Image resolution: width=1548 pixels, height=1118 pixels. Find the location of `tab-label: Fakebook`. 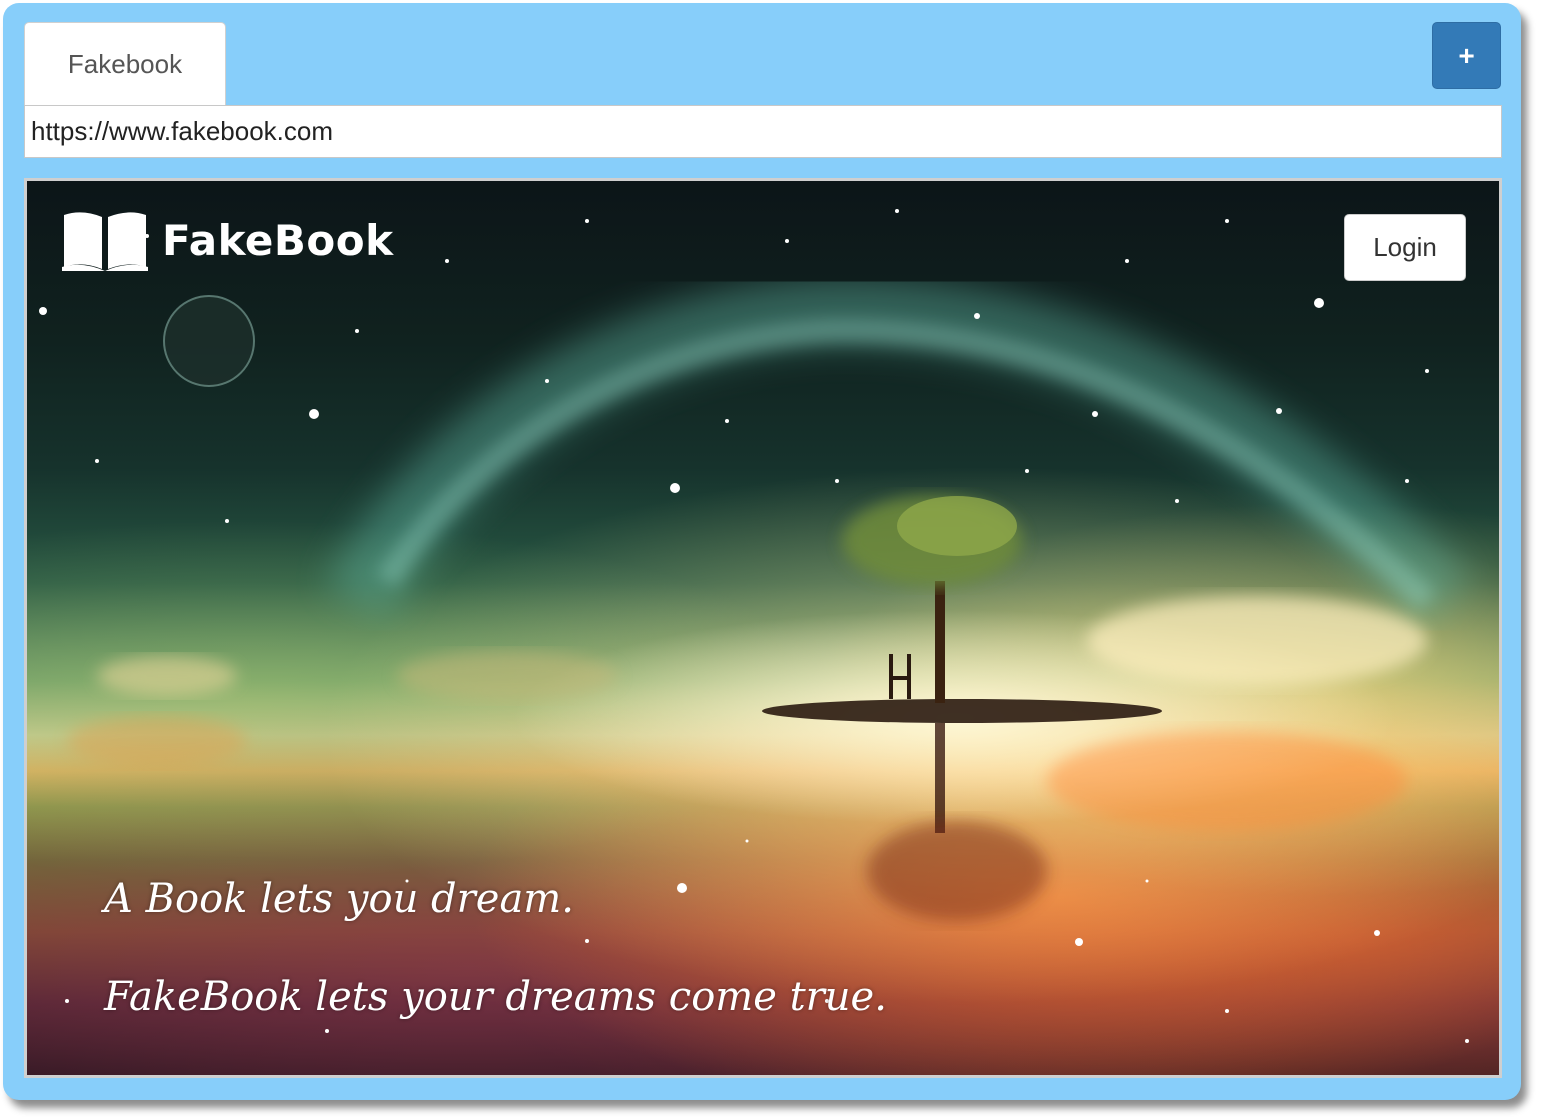

tab-label: Fakebook is located at coordinates (125, 64).